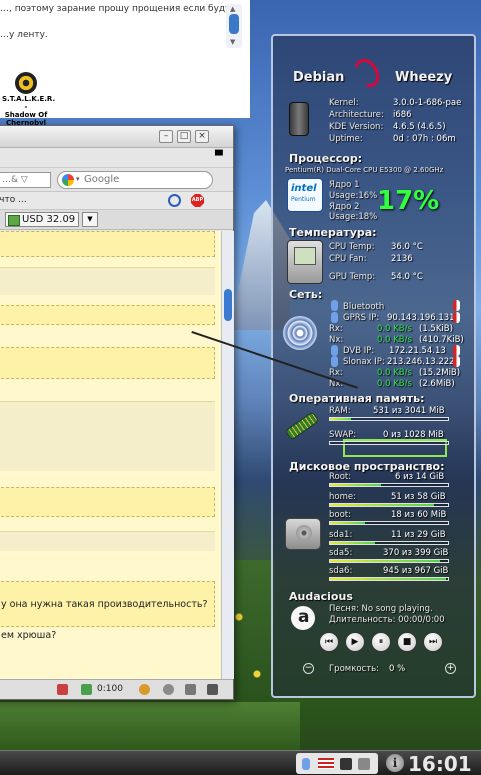 The height and width of the screenshot is (775, 481). I want to click on disk-home-bar-fill, so click(382, 505).